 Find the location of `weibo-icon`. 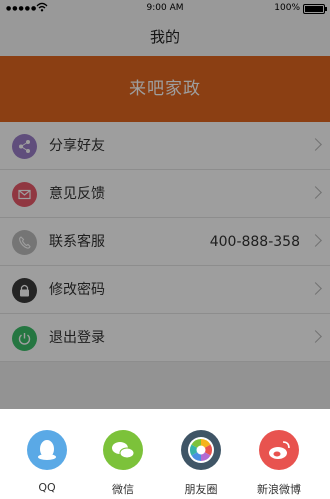

weibo-icon is located at coordinates (279, 450).